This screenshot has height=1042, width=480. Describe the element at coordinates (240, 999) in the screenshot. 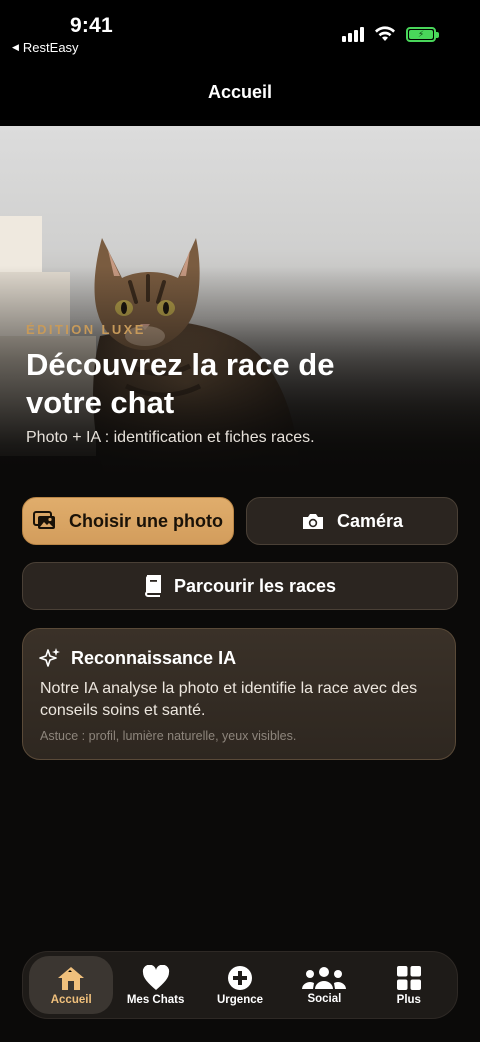

I see `tab-label-urgence: Urgence` at that location.